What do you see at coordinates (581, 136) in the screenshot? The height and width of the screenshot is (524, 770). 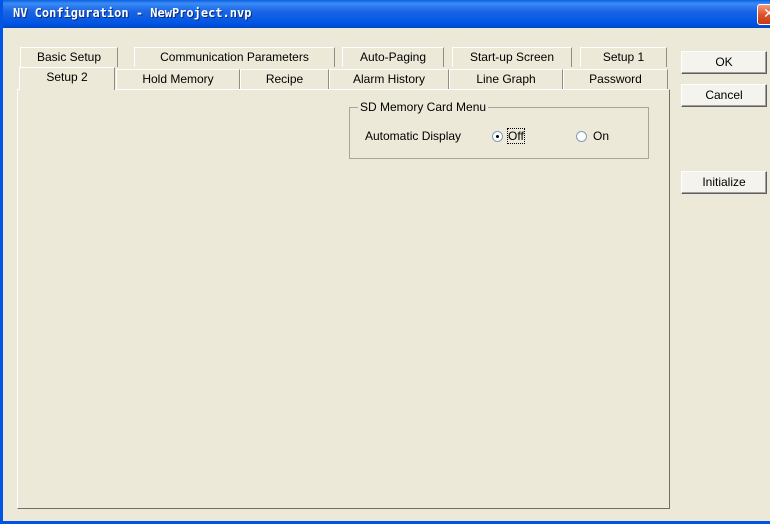 I see `radio-on` at bounding box center [581, 136].